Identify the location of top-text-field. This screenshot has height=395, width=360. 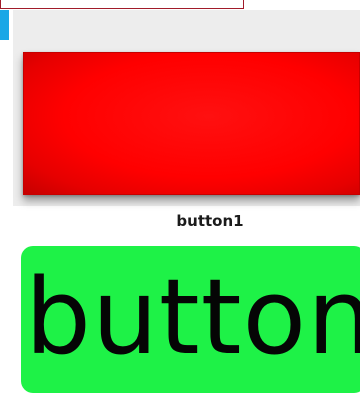
(122, 4).